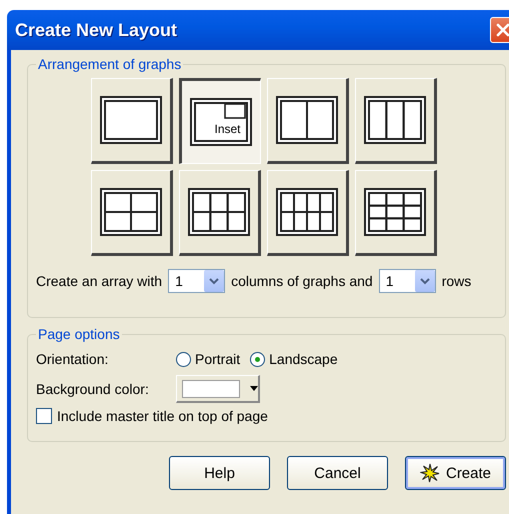 The height and width of the screenshot is (514, 509). I want to click on dropdown-triangle-icon, so click(254, 388).